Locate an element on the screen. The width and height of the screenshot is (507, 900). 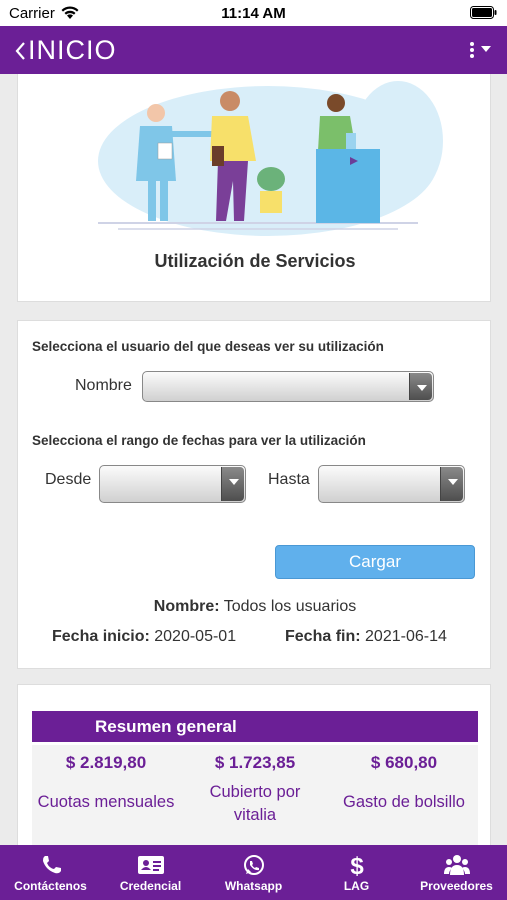
start-date-key: Fecha inicio: is located at coordinates (101, 636).